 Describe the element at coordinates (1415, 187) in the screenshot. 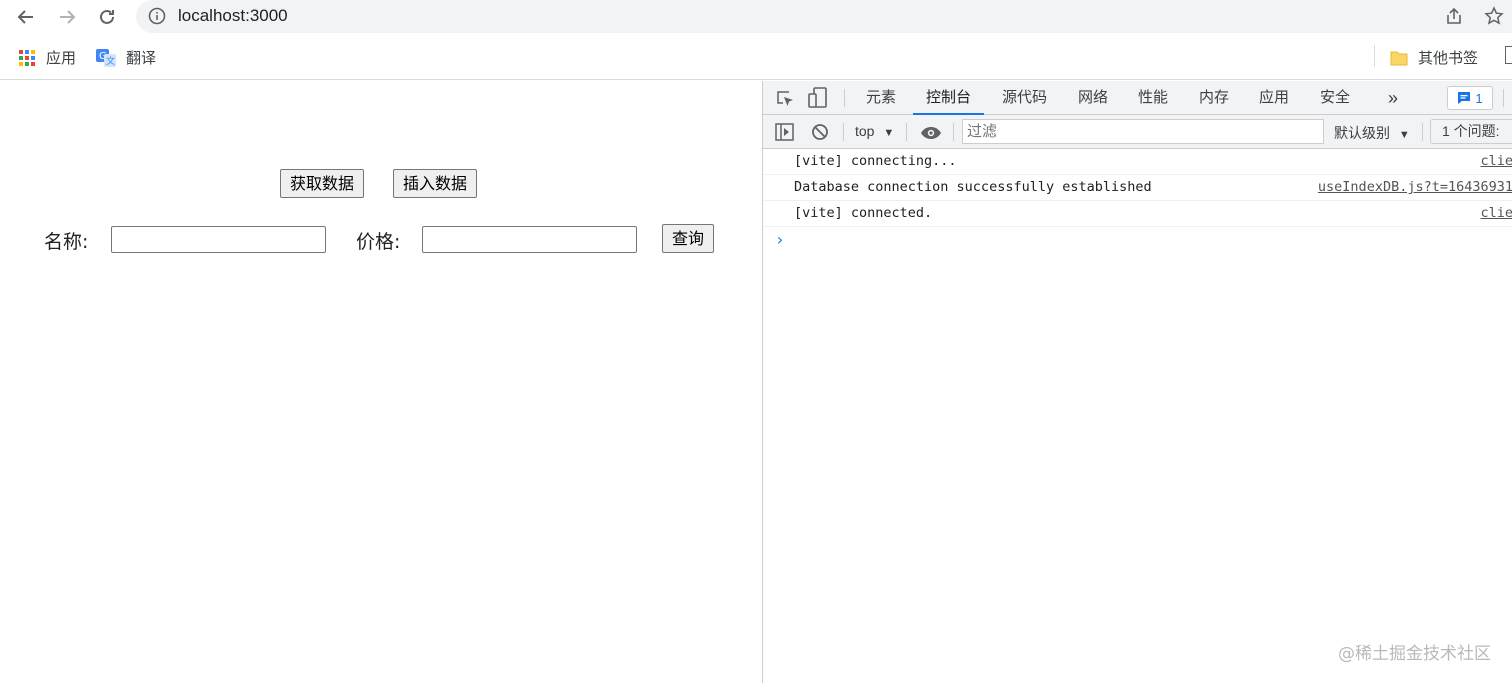

I see `console-message-source-link: useIndexDB.js?t=16436931` at that location.